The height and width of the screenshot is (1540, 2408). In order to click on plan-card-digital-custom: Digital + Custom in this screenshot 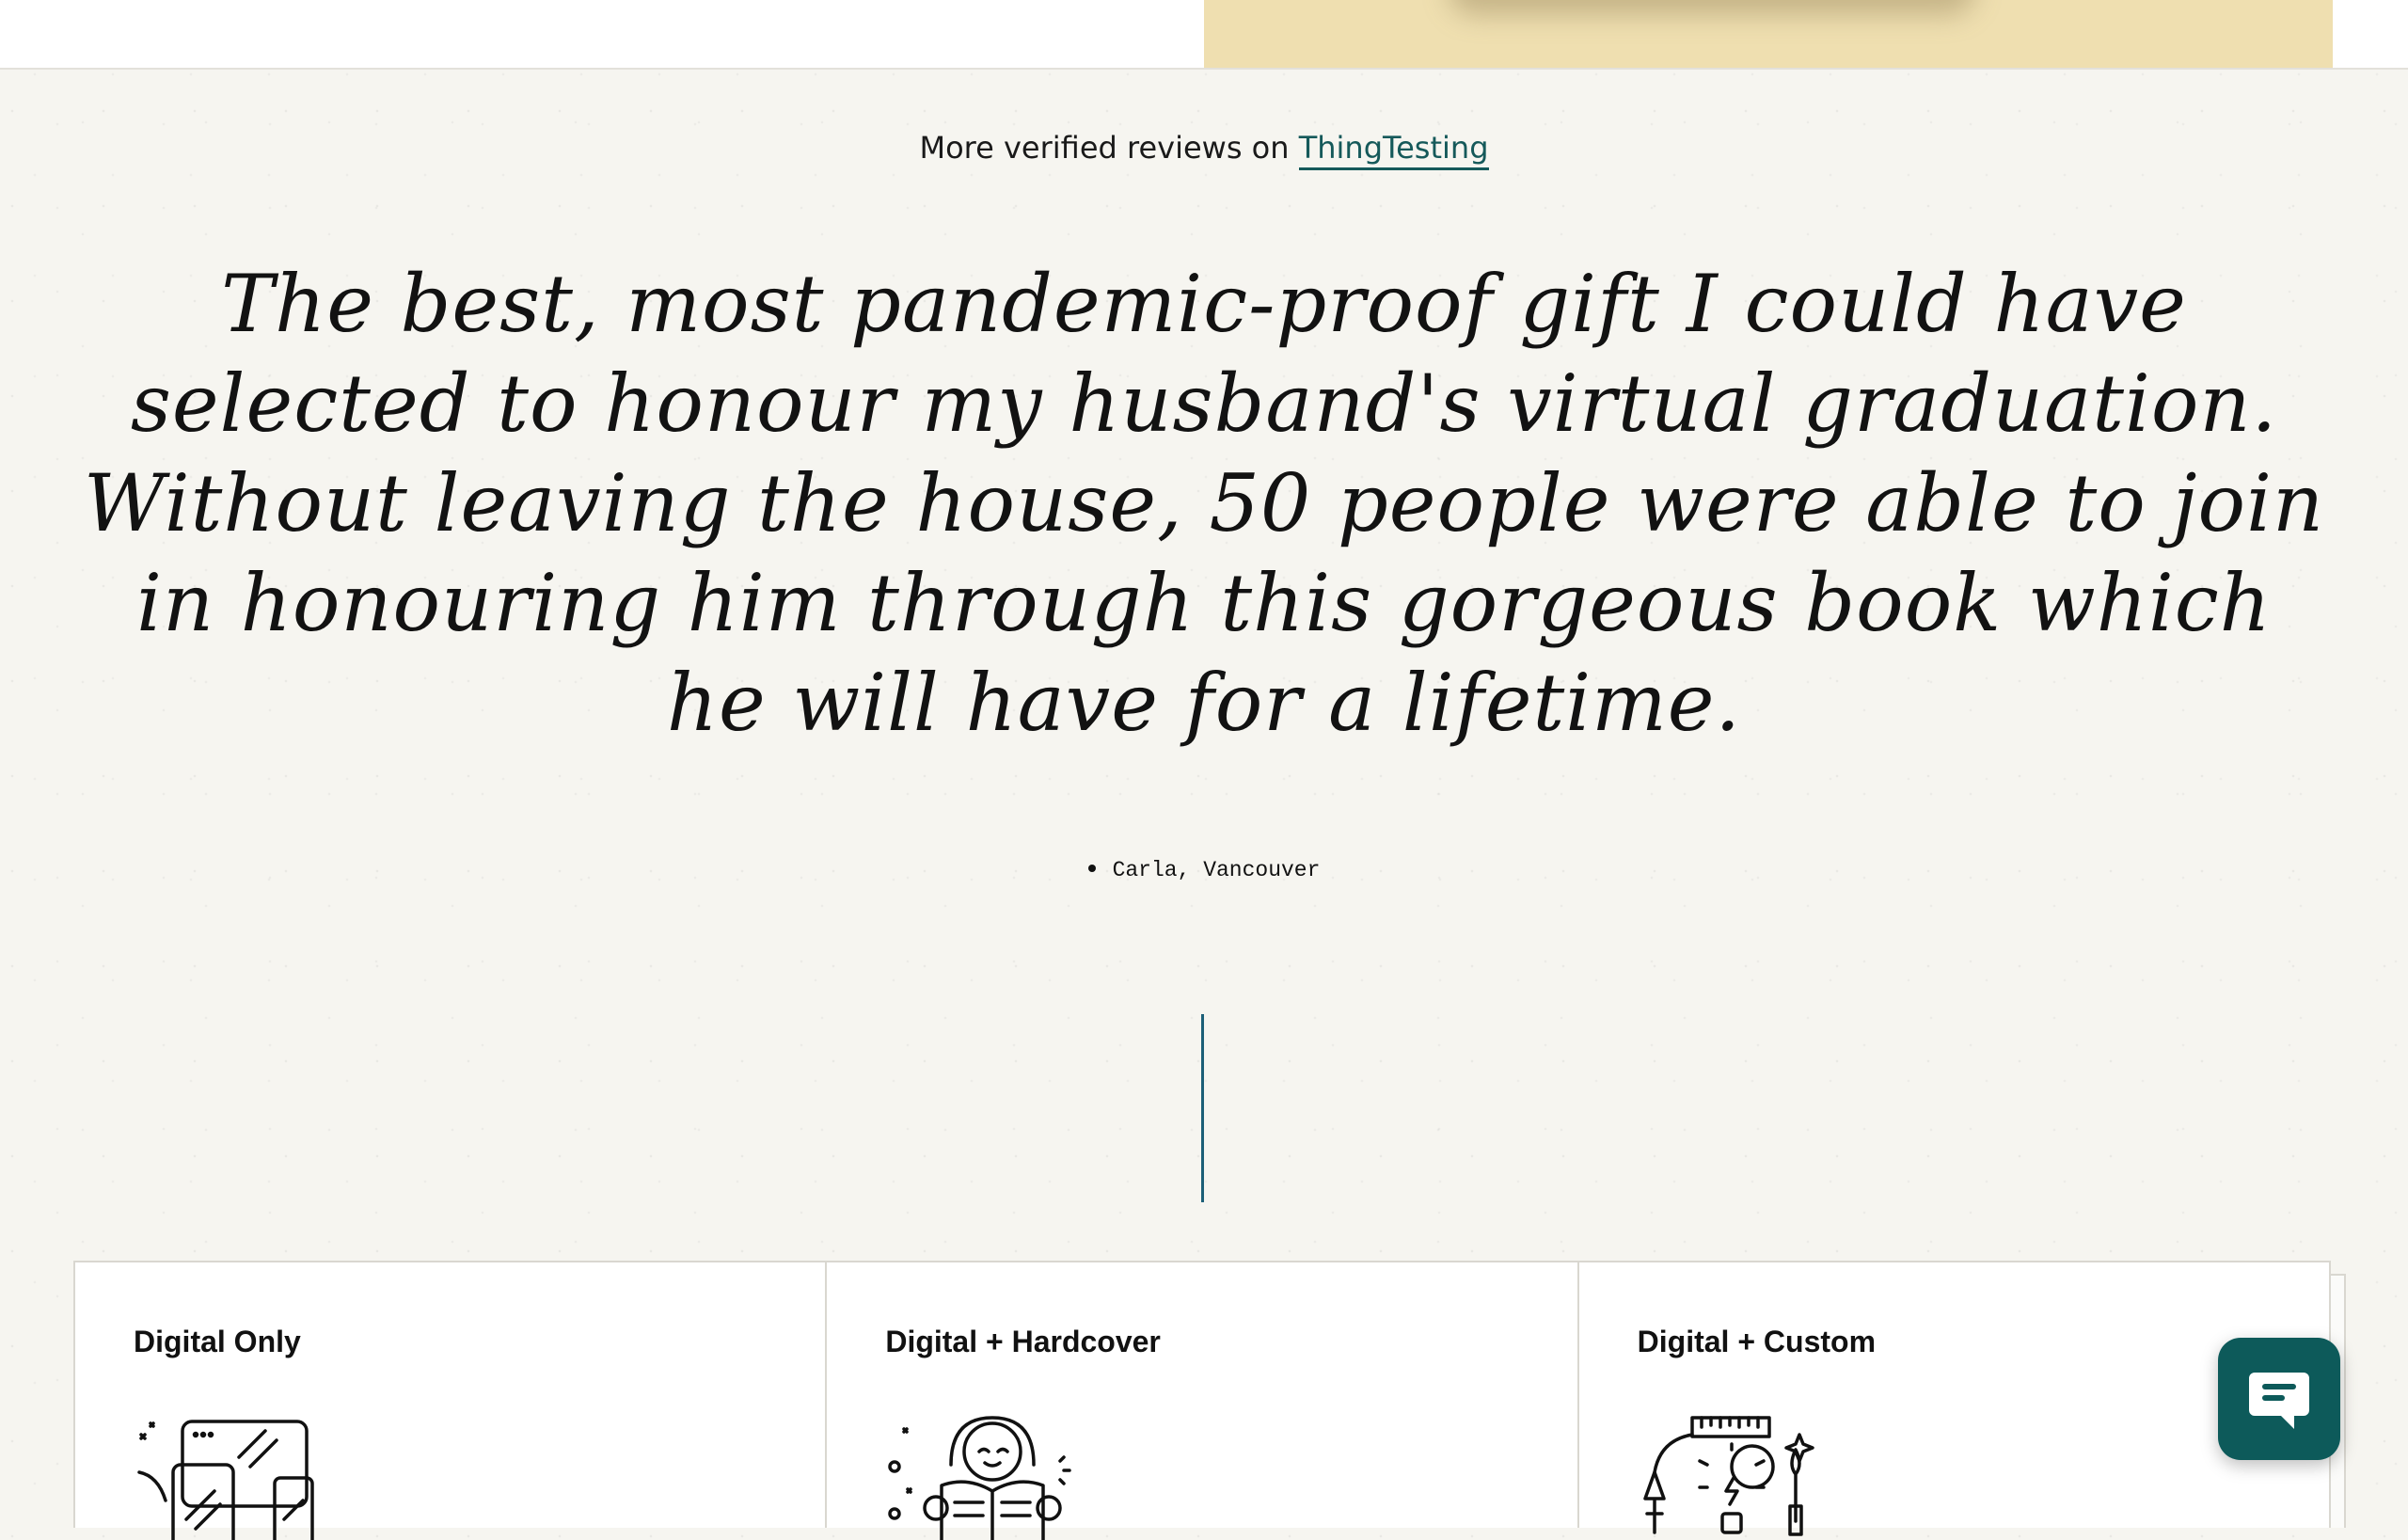, I will do `click(1954, 1399)`.